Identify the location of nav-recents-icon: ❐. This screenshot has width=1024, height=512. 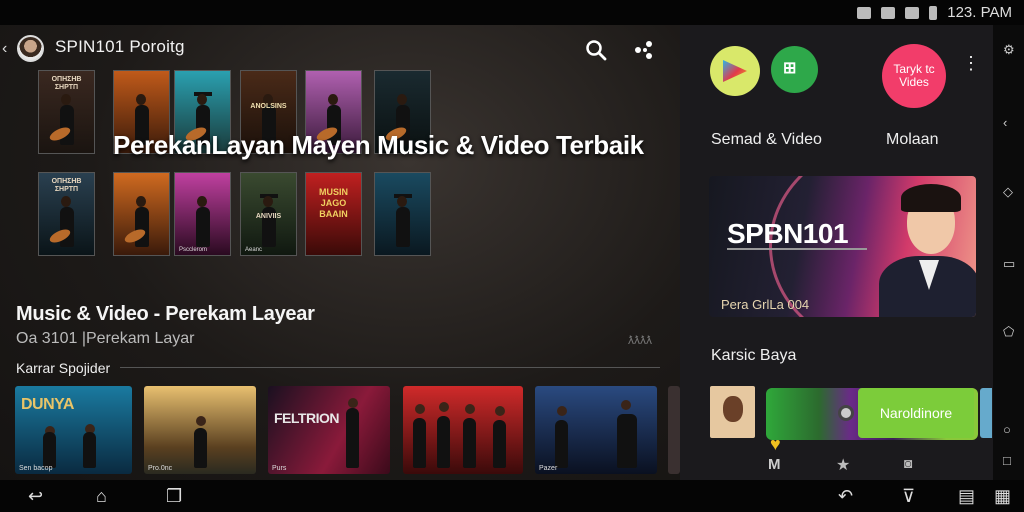
(174, 496).